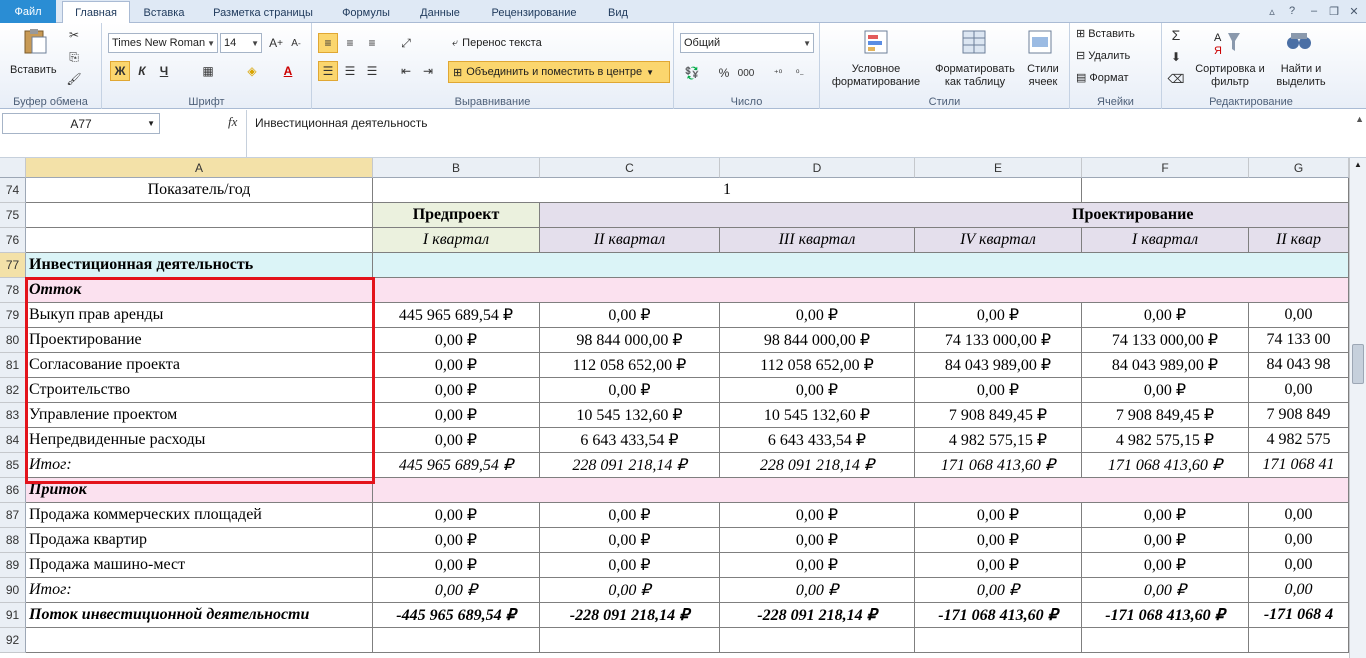 This screenshot has width=1366, height=658. Describe the element at coordinates (35, 42) in the screenshot. I see `paste-icon` at that location.